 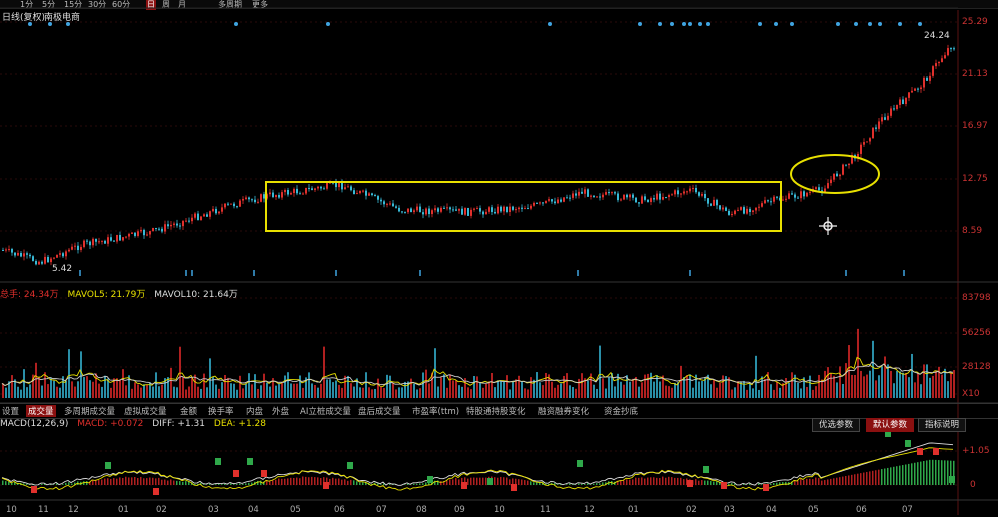 What do you see at coordinates (41, 411) in the screenshot?
I see `tab-volume: 成交量` at bounding box center [41, 411].